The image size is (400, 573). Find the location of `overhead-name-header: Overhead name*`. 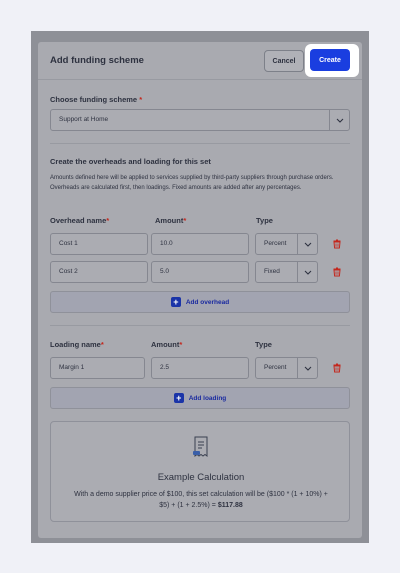

overhead-name-header: Overhead name* is located at coordinates (80, 220).